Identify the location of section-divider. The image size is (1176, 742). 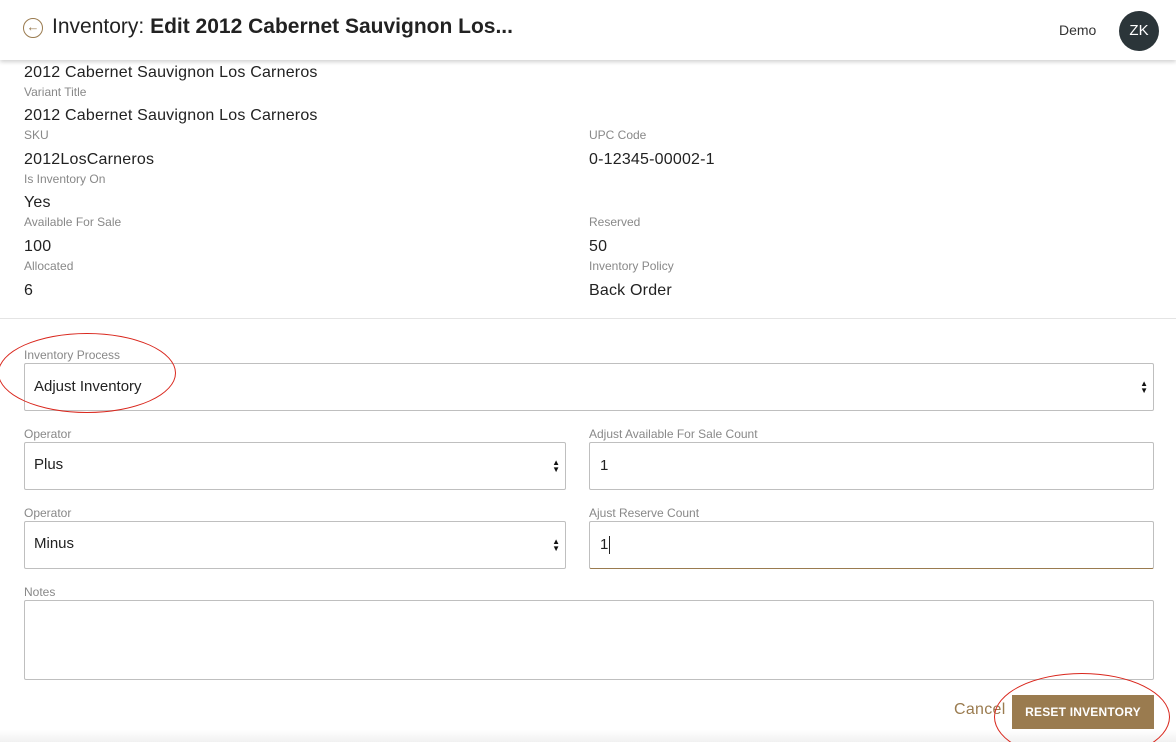
(588, 318).